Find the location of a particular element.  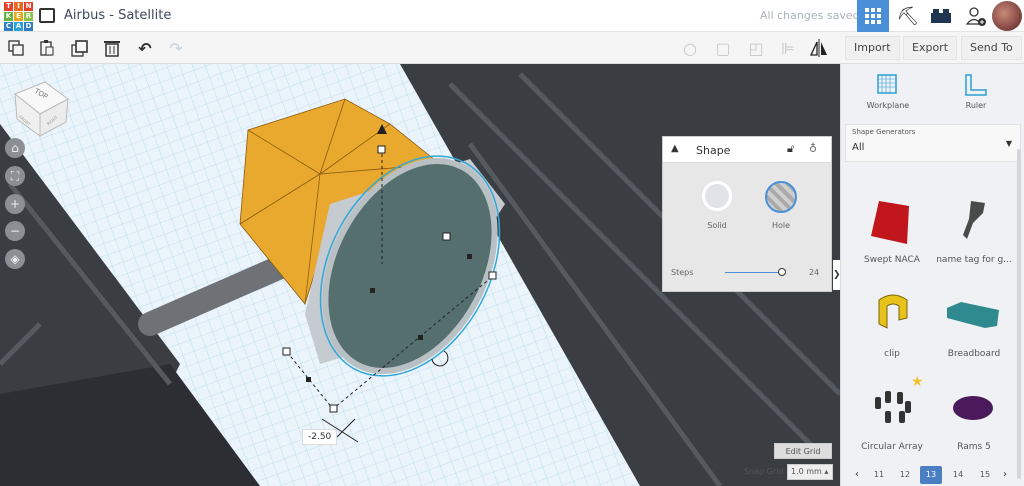

pickaxe-icon: ⛏ is located at coordinates (908, 16).